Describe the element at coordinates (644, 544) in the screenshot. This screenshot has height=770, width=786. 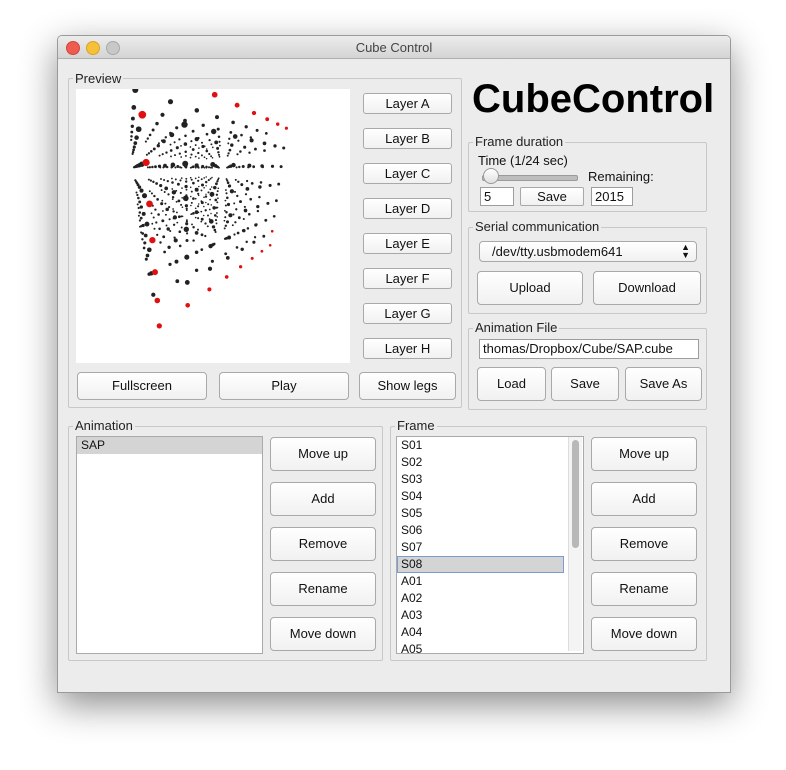
I see `frame-remove-button: Remove` at that location.